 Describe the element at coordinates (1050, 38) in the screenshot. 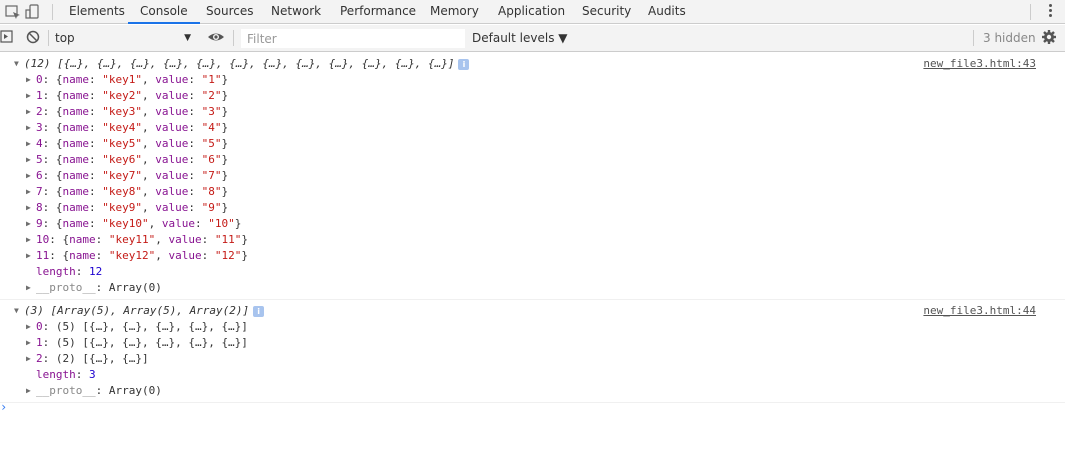

I see `console-settings-gear-icon` at that location.